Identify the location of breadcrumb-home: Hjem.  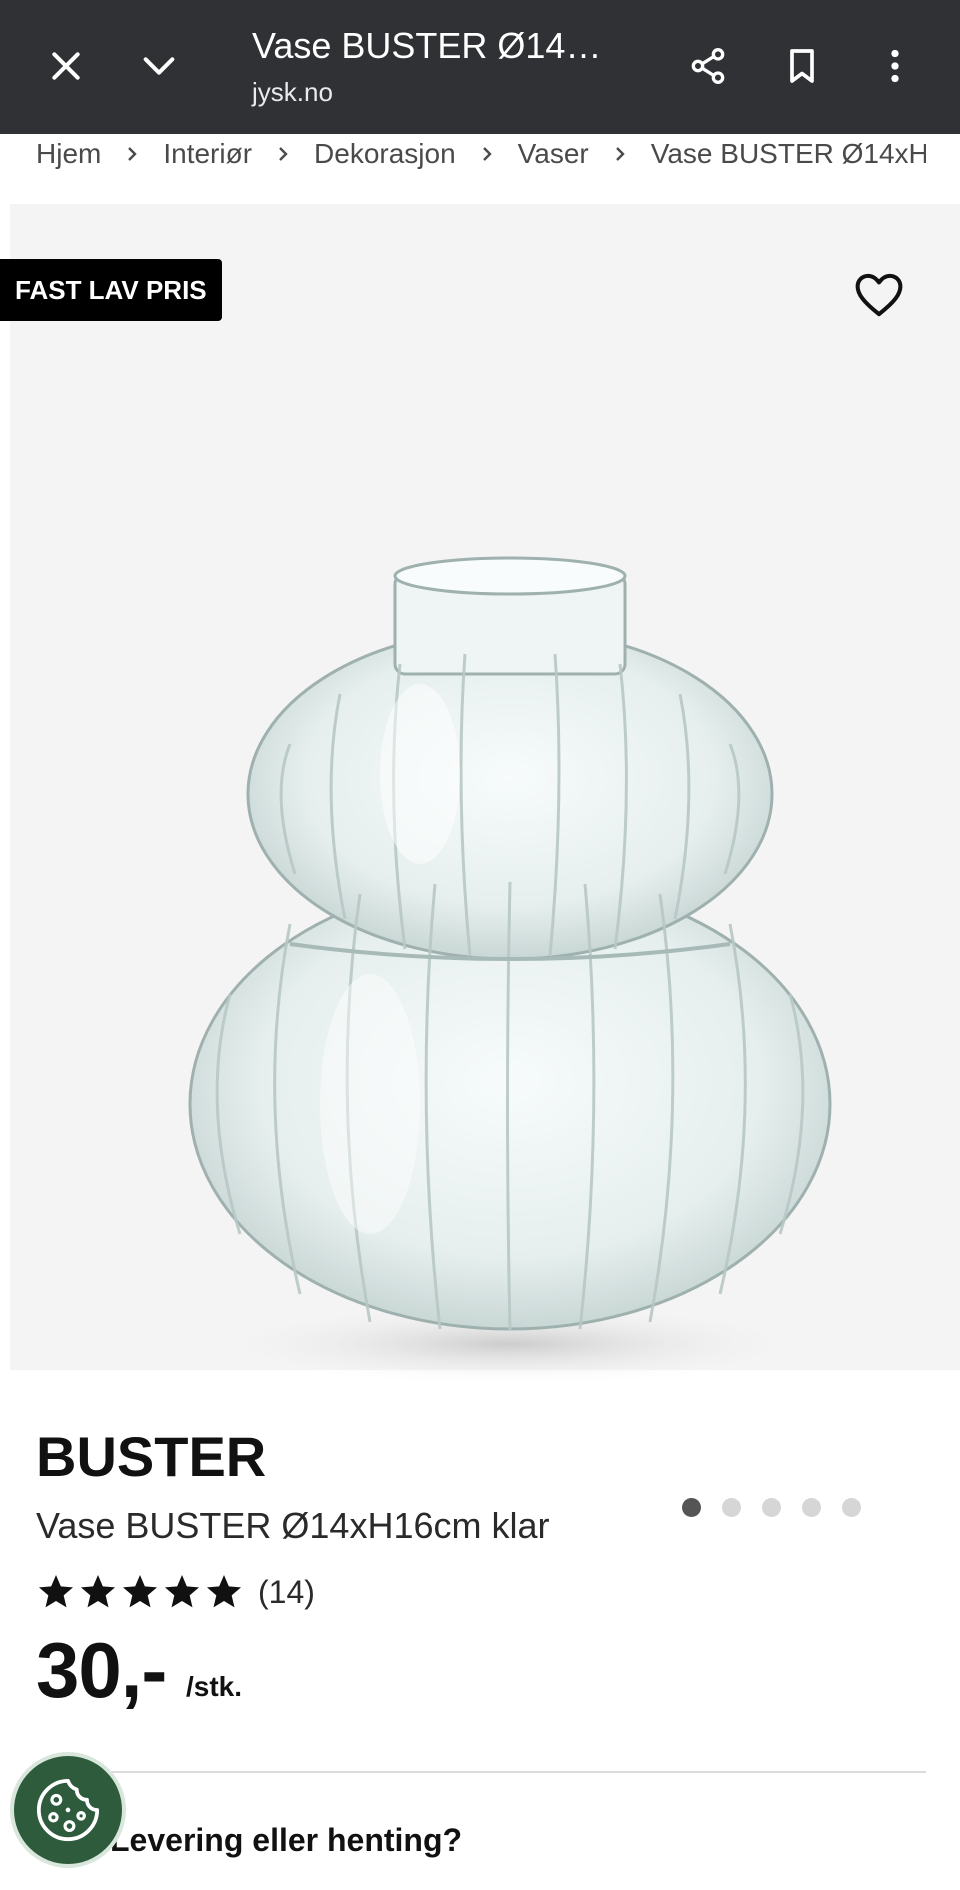
(68, 154).